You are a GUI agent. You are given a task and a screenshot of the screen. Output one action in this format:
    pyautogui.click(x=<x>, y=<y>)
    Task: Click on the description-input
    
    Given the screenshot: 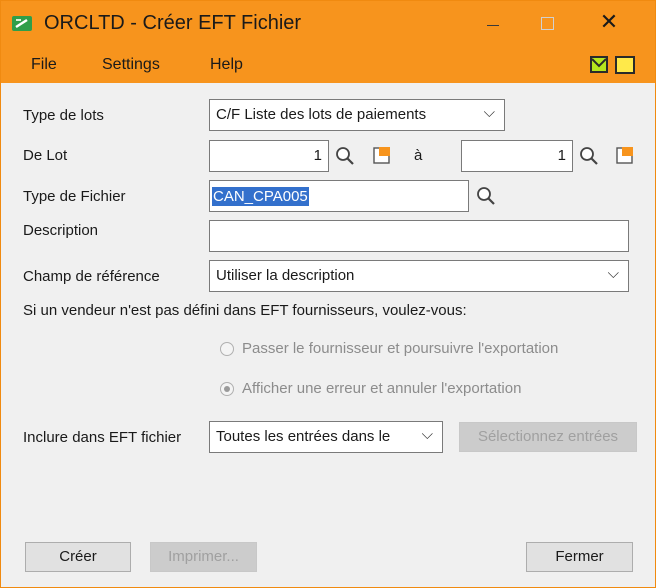 What is the action you would take?
    pyautogui.click(x=419, y=236)
    